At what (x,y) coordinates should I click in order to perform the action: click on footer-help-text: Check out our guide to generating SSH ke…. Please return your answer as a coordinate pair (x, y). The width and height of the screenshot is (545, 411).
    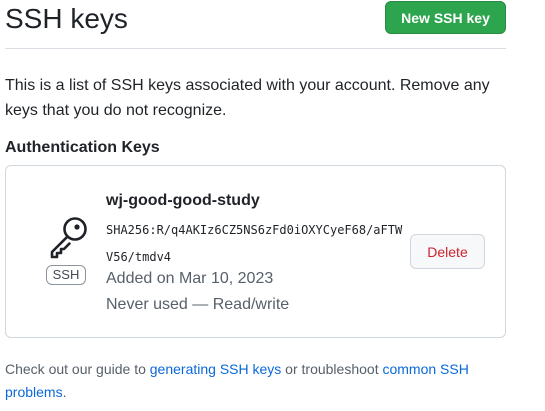
    Looking at the image, I should click on (257, 381).